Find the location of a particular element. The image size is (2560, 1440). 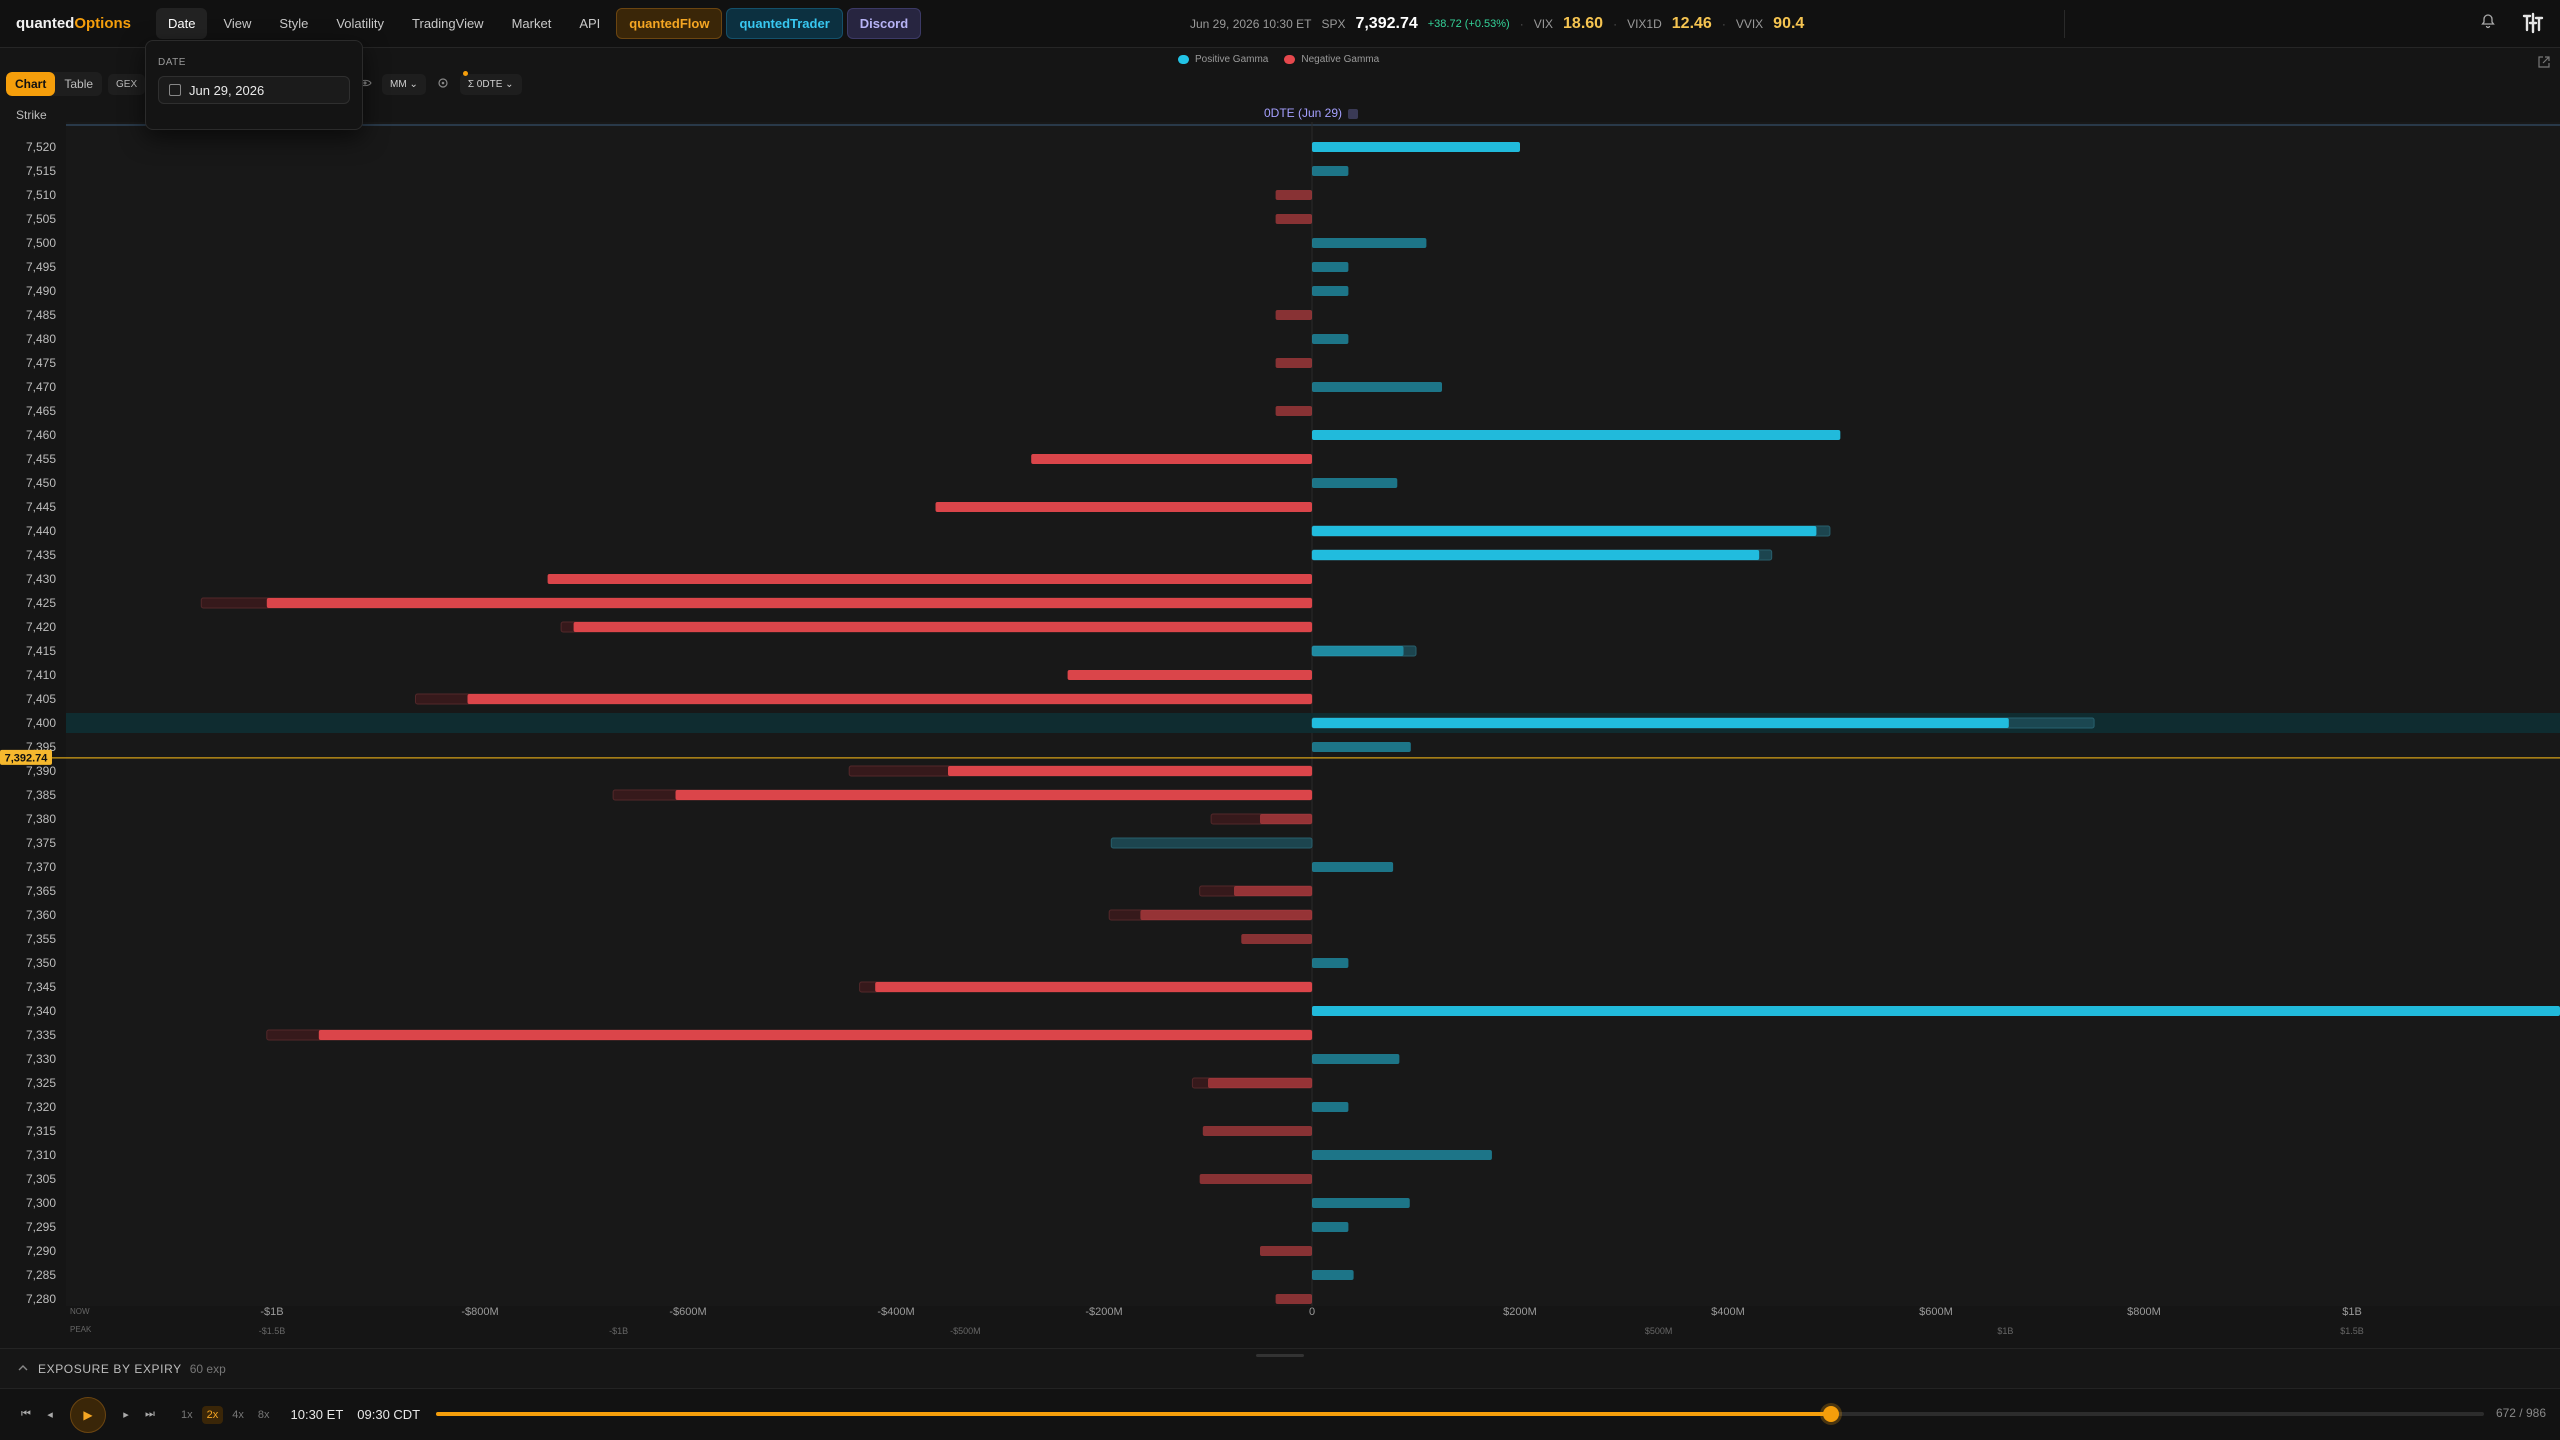

play-button: ▶ is located at coordinates (88, 1414).